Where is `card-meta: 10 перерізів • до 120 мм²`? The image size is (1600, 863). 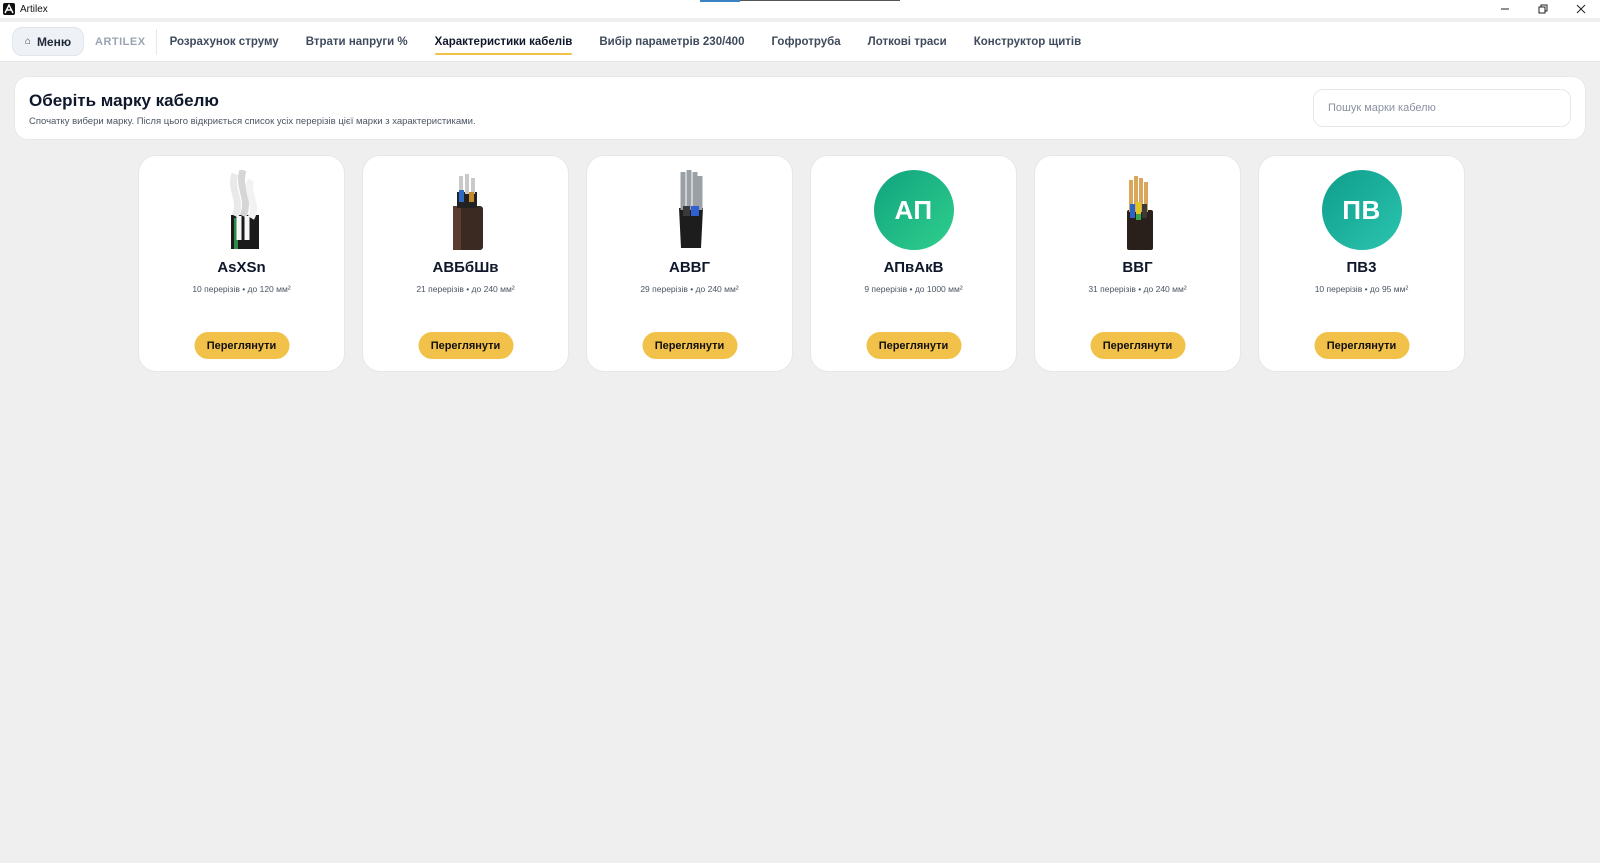 card-meta: 10 перерізів • до 120 мм² is located at coordinates (241, 289).